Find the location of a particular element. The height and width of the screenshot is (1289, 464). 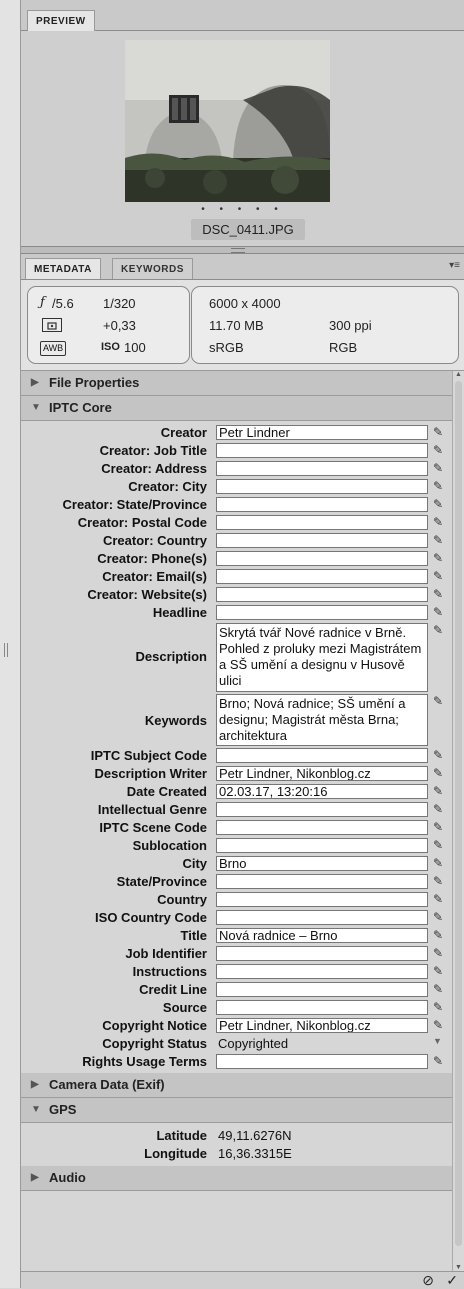

field-label: Keywords is located at coordinates (175, 720).